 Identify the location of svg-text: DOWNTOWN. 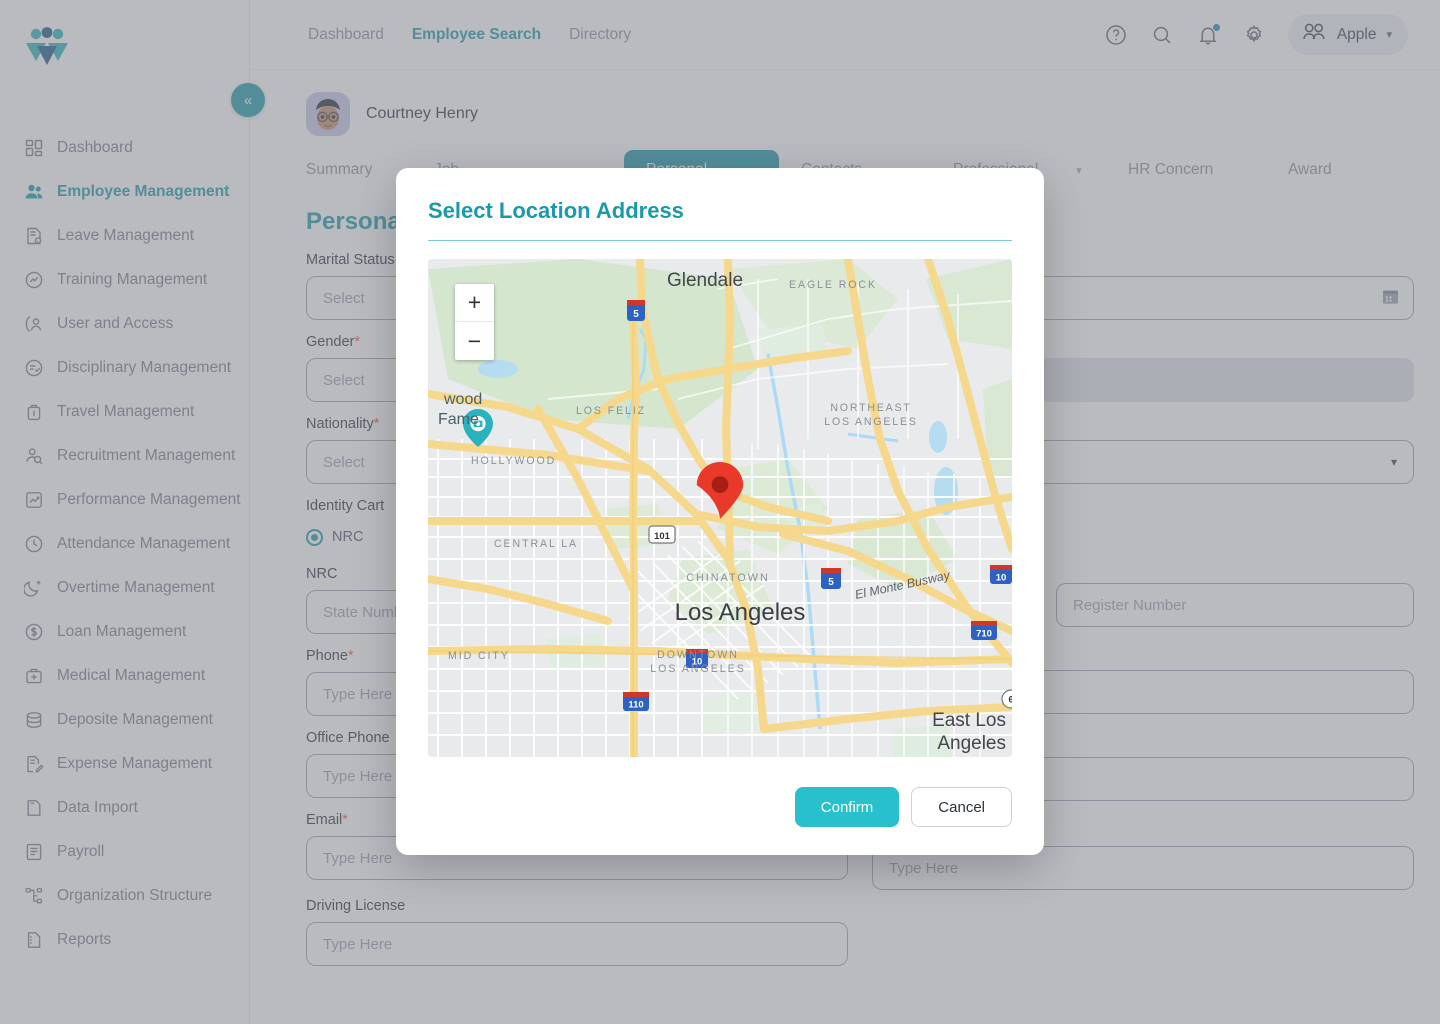
(698, 655).